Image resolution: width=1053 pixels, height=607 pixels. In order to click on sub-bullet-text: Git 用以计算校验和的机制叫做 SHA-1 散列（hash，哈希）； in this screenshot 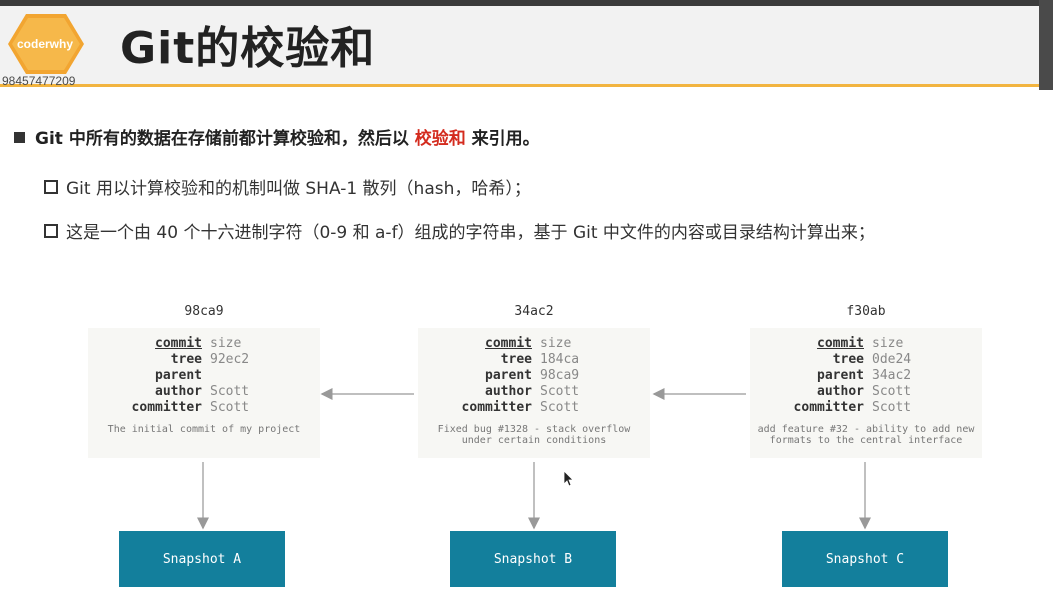, I will do `click(298, 189)`.